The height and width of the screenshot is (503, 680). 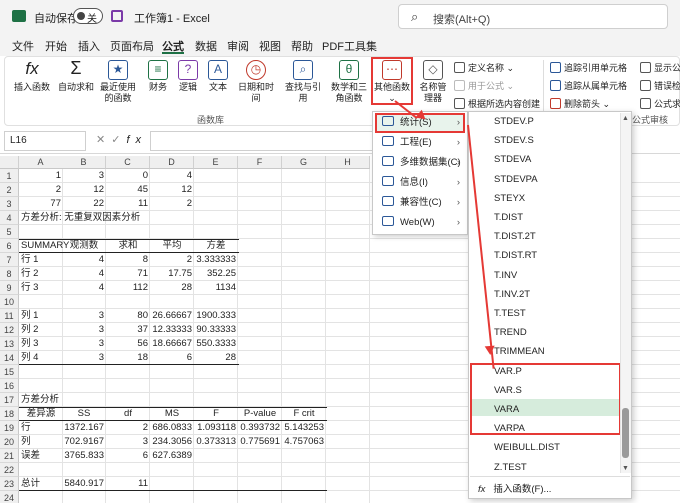 What do you see at coordinates (41, 316) in the screenshot?
I see `cell-A11: 列 1` at bounding box center [41, 316].